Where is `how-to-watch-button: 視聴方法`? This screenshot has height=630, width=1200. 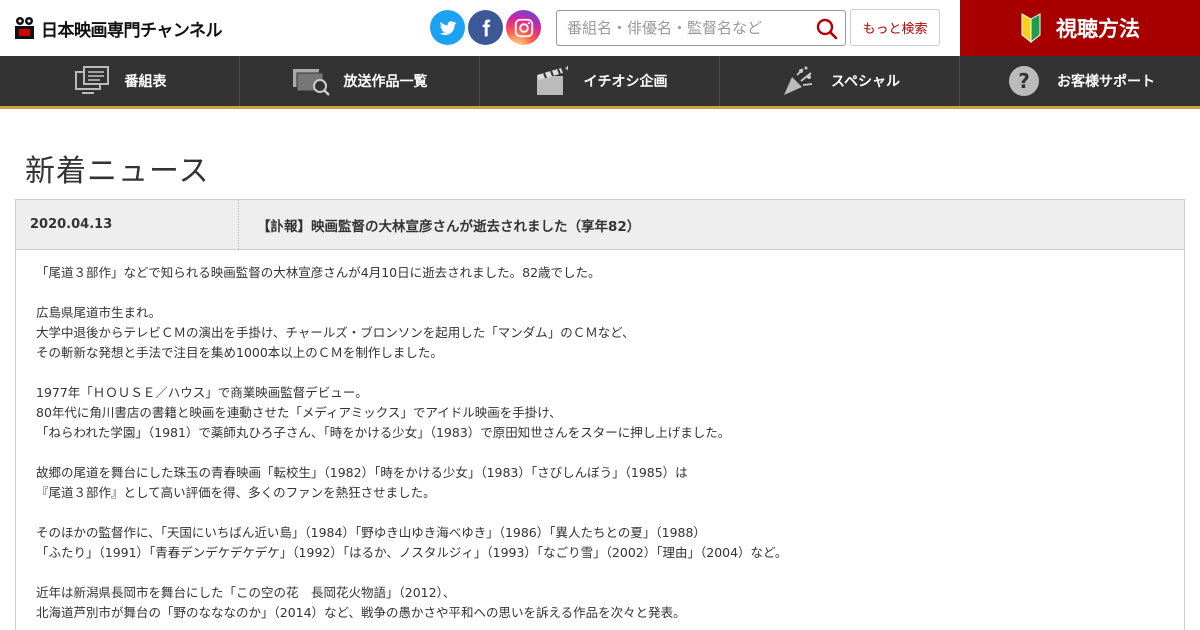
how-to-watch-button: 視聴方法 is located at coordinates (1080, 28).